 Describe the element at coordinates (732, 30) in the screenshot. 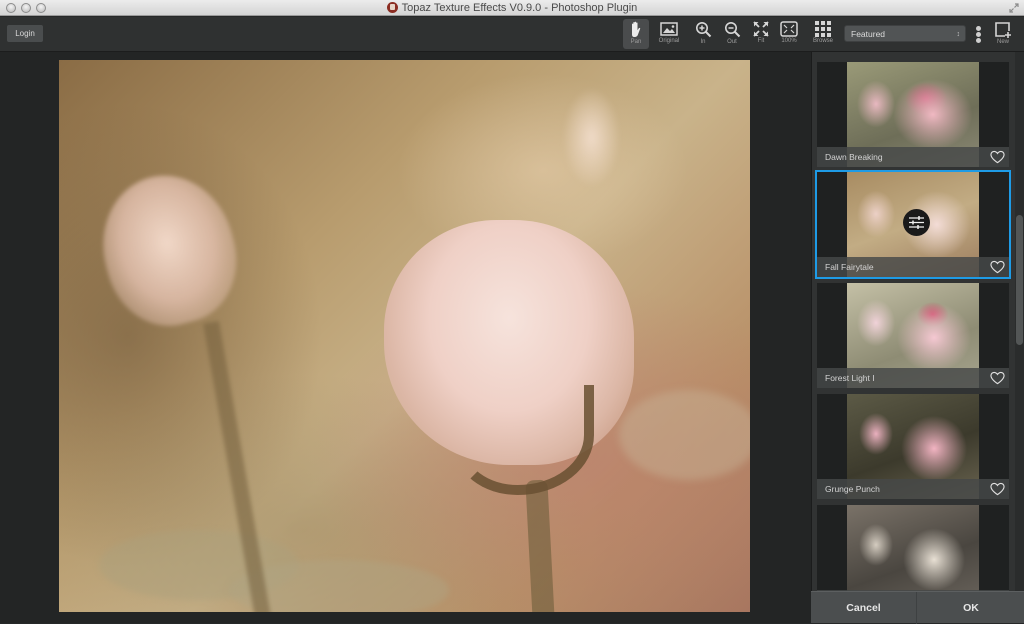

I see `zoom-out-icon` at that location.